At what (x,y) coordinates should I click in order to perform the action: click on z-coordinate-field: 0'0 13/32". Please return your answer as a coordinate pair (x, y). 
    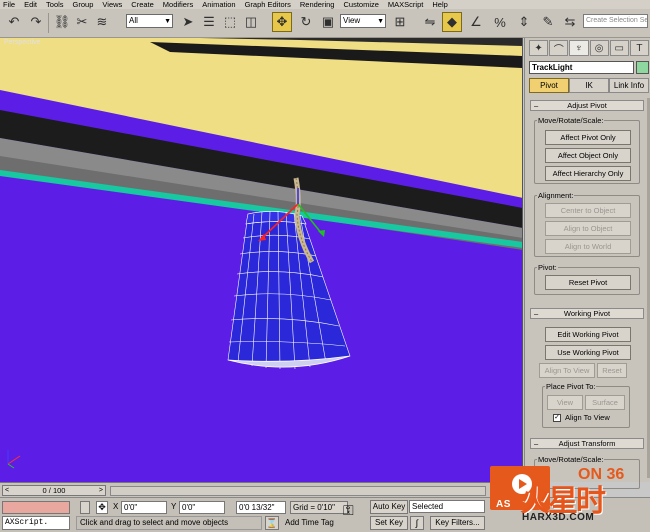
    Looking at the image, I should click on (261, 507).